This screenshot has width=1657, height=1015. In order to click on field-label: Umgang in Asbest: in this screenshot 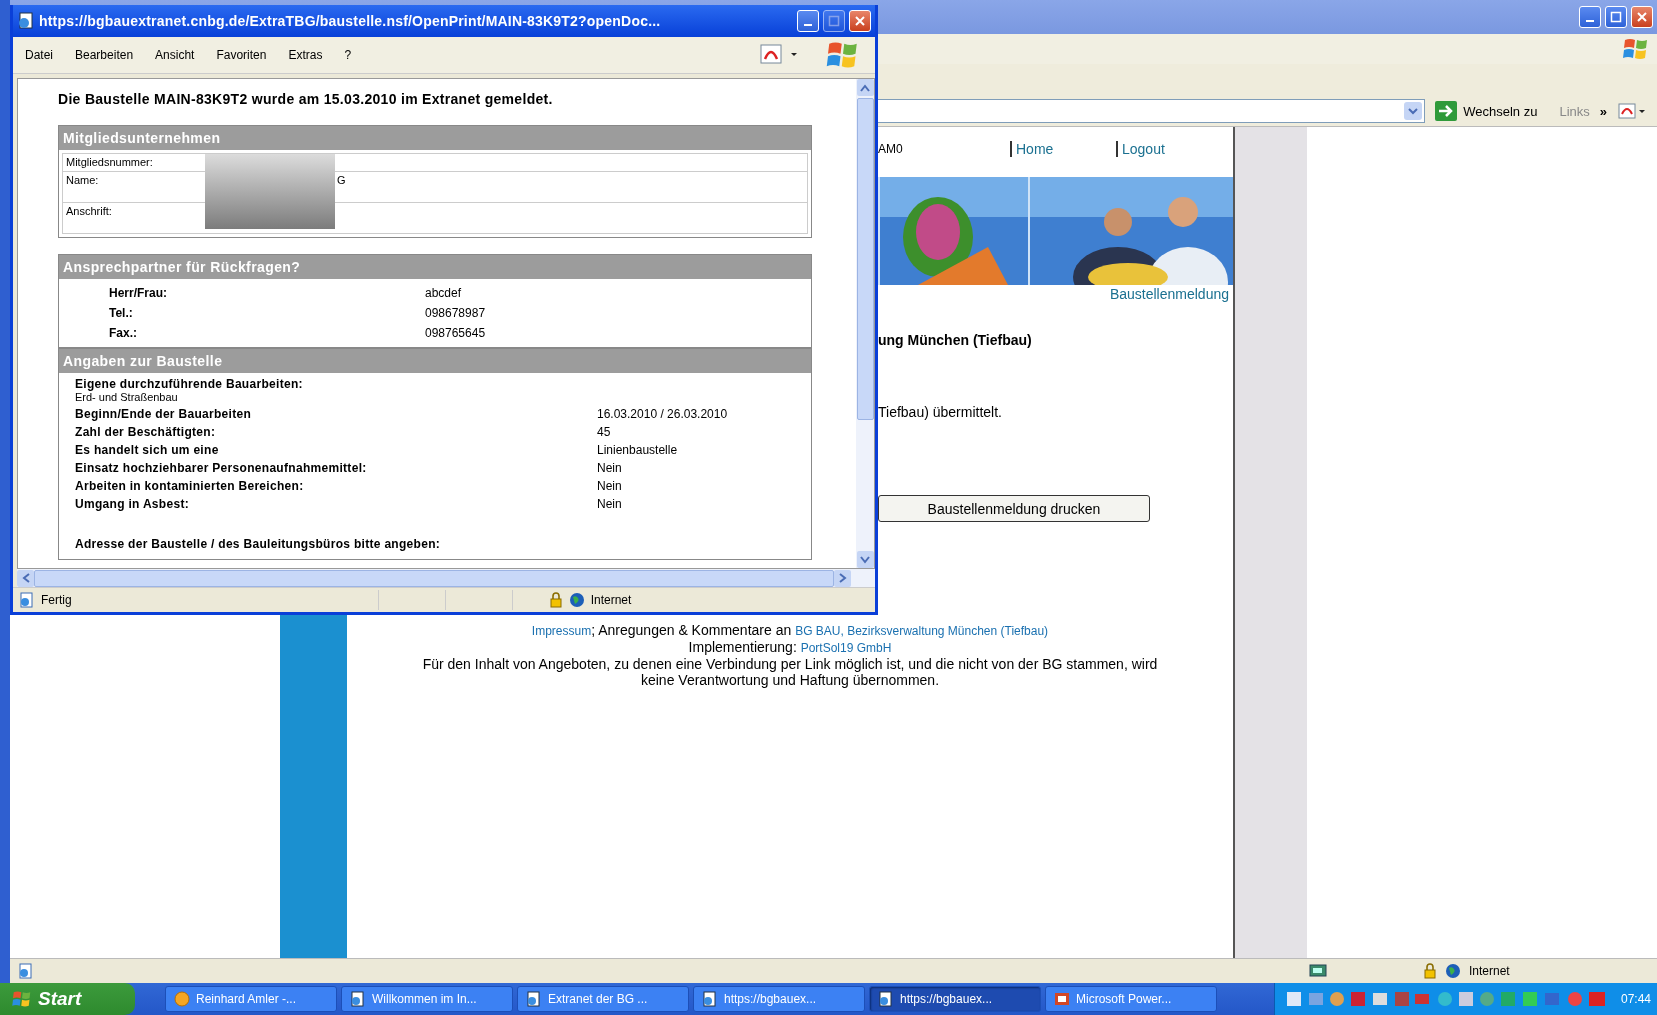, I will do `click(132, 504)`.